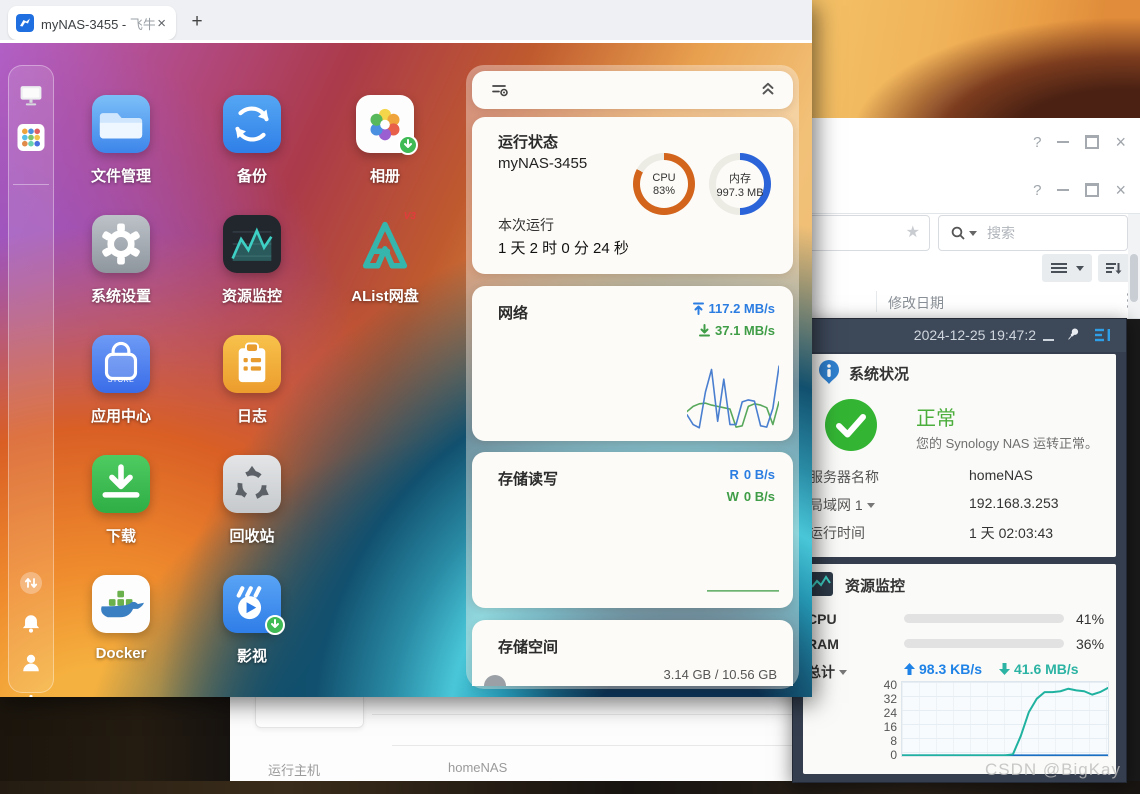 The image size is (1140, 794). I want to click on app-resource-monitor: 资源监控, so click(252, 260).